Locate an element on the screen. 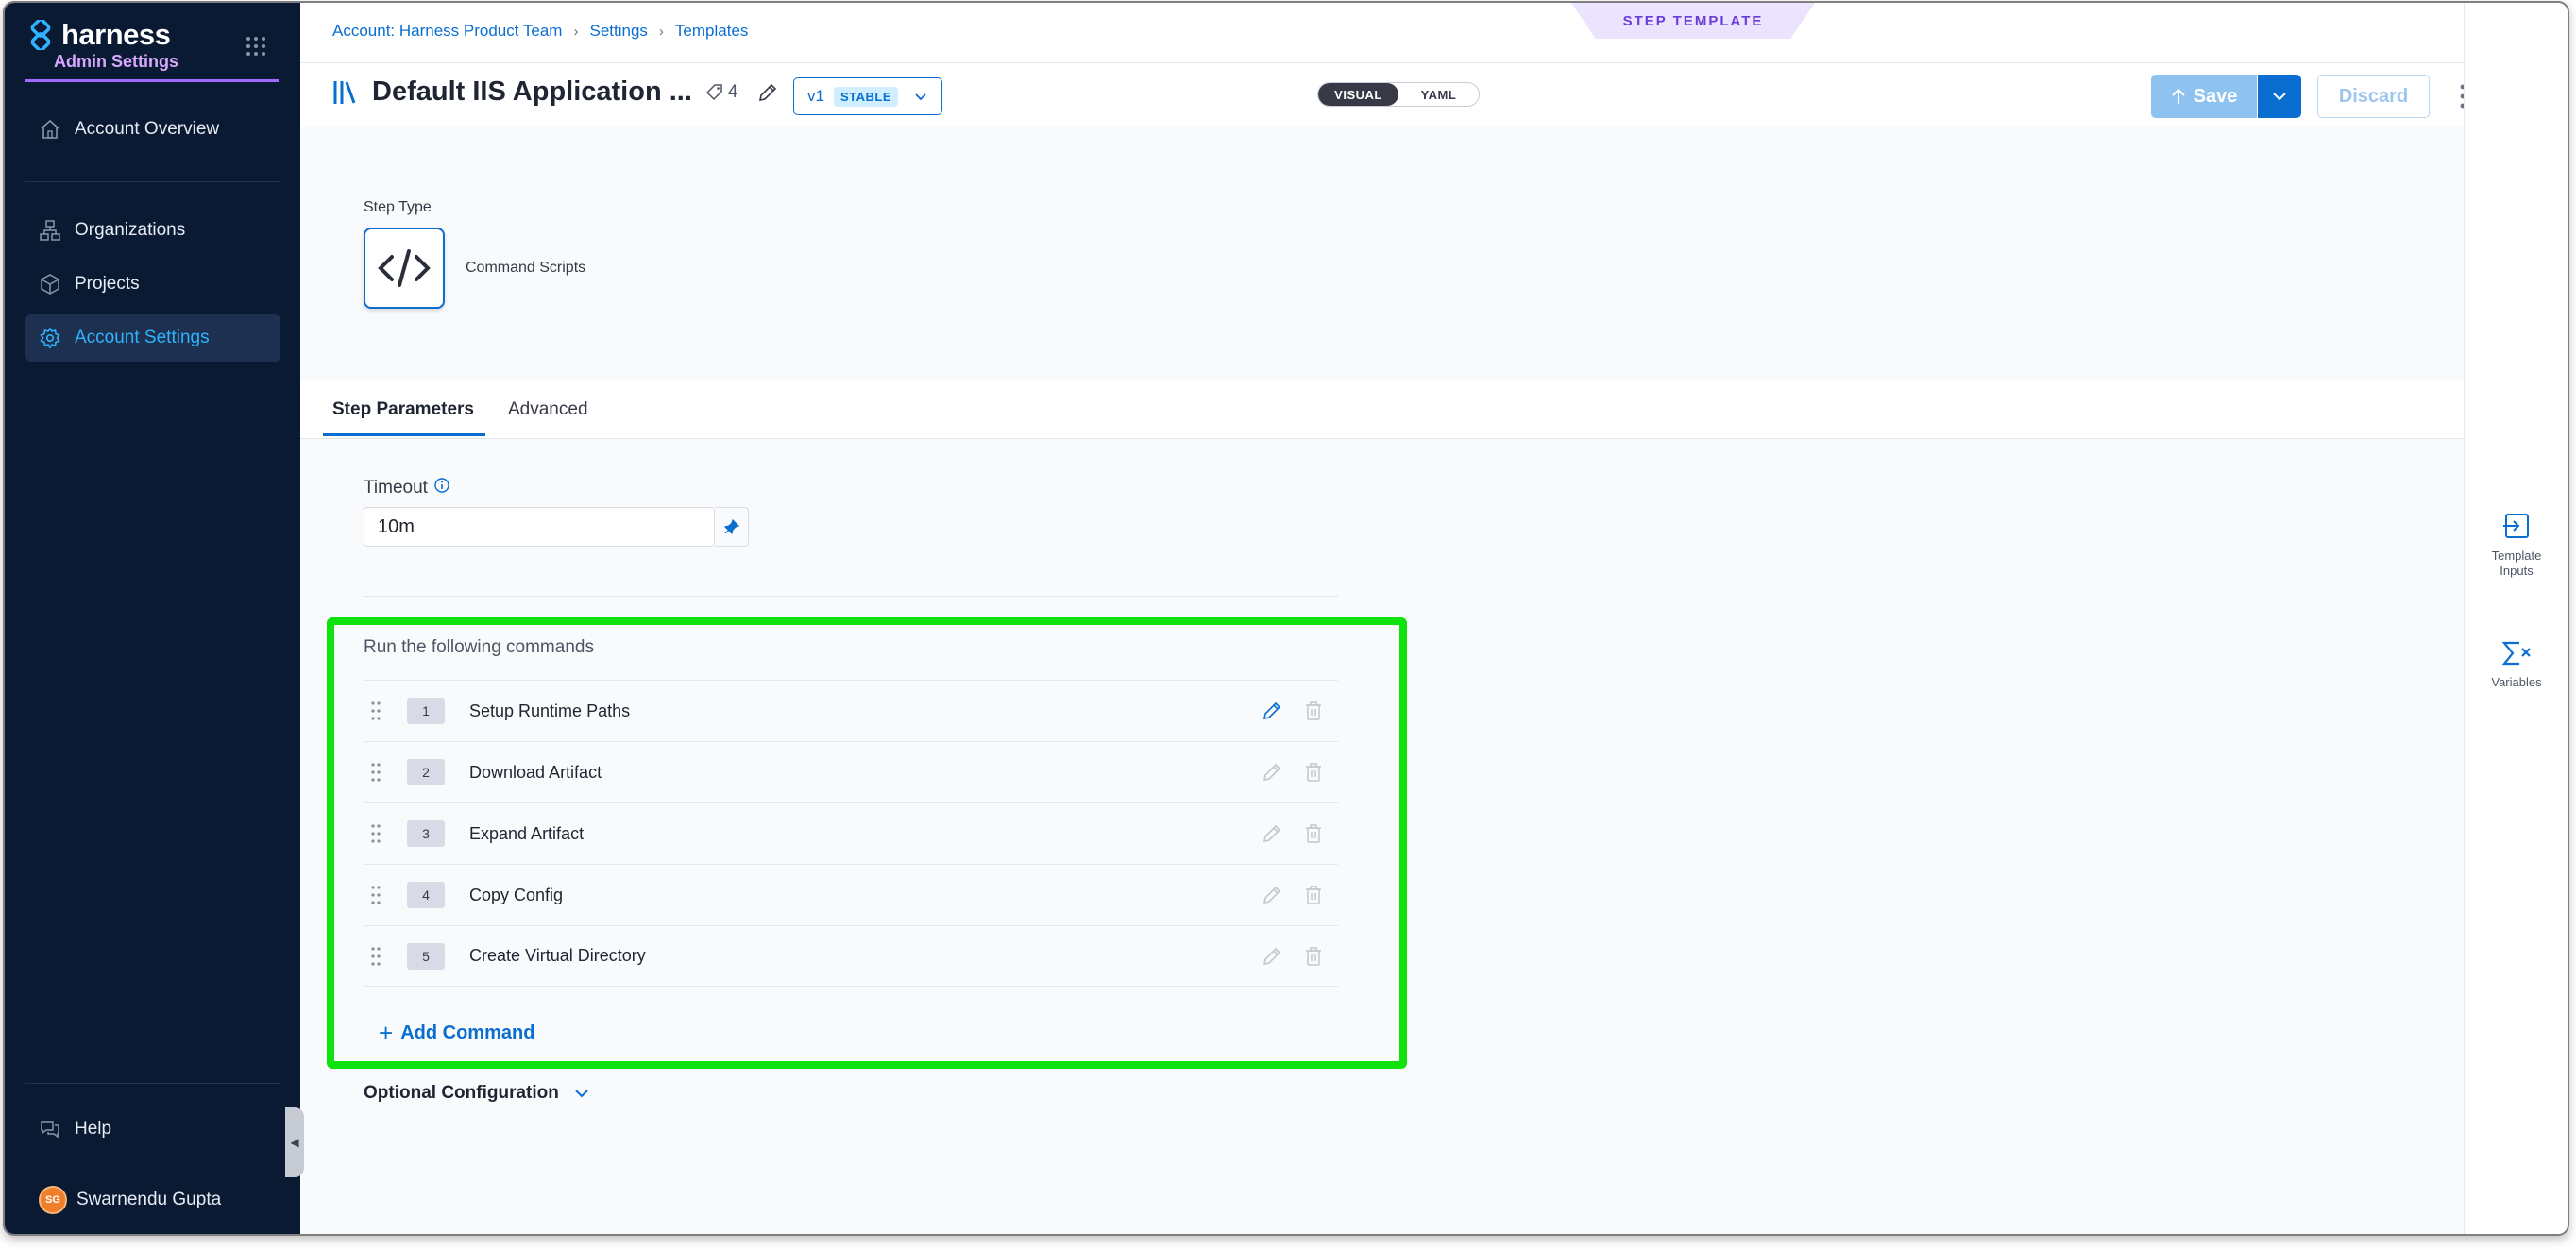 This screenshot has height=1250, width=2576. command-row: 2 Download Artifact is located at coordinates (851, 771).